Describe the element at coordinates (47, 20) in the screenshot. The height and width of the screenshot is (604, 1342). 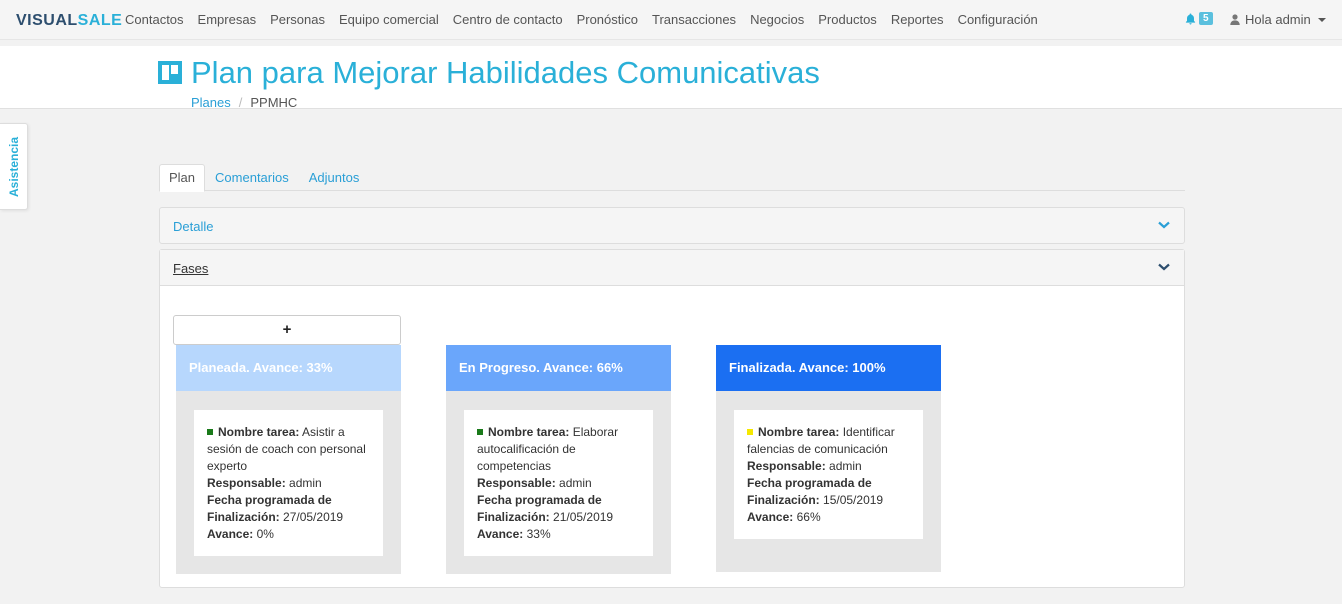
I see `logo-part-1: VISUAL` at that location.